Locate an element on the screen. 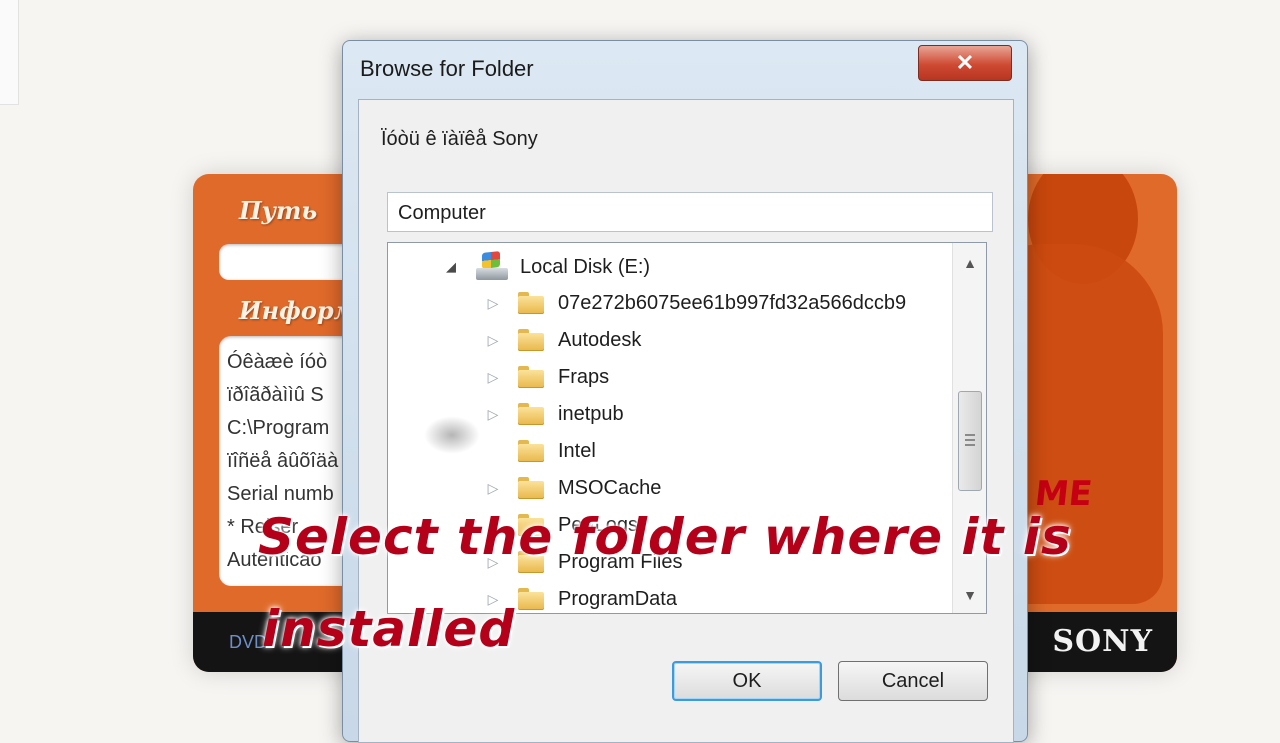  mouse-cursor-icon is located at coordinates (452, 435).